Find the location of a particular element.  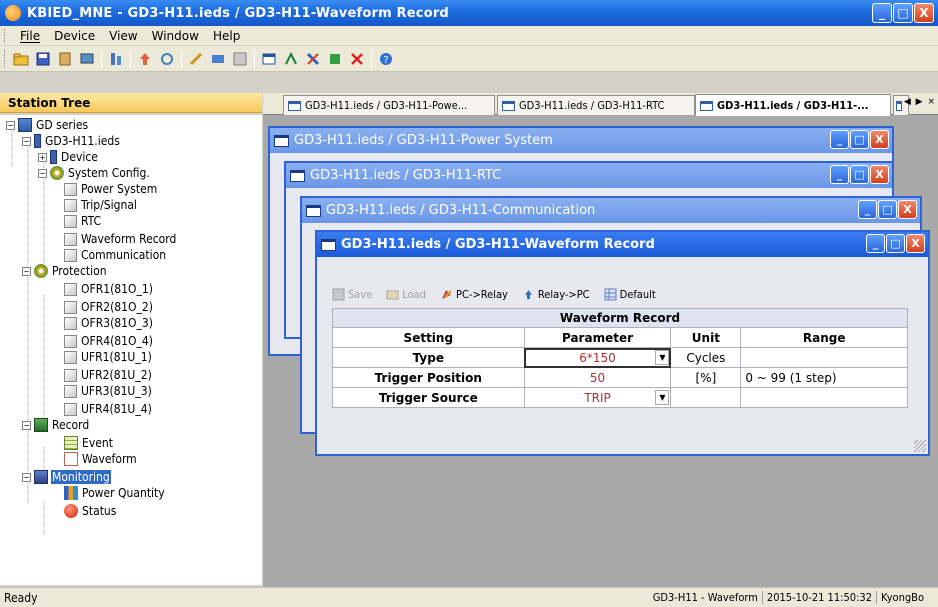

refresh-icon is located at coordinates (167, 59).